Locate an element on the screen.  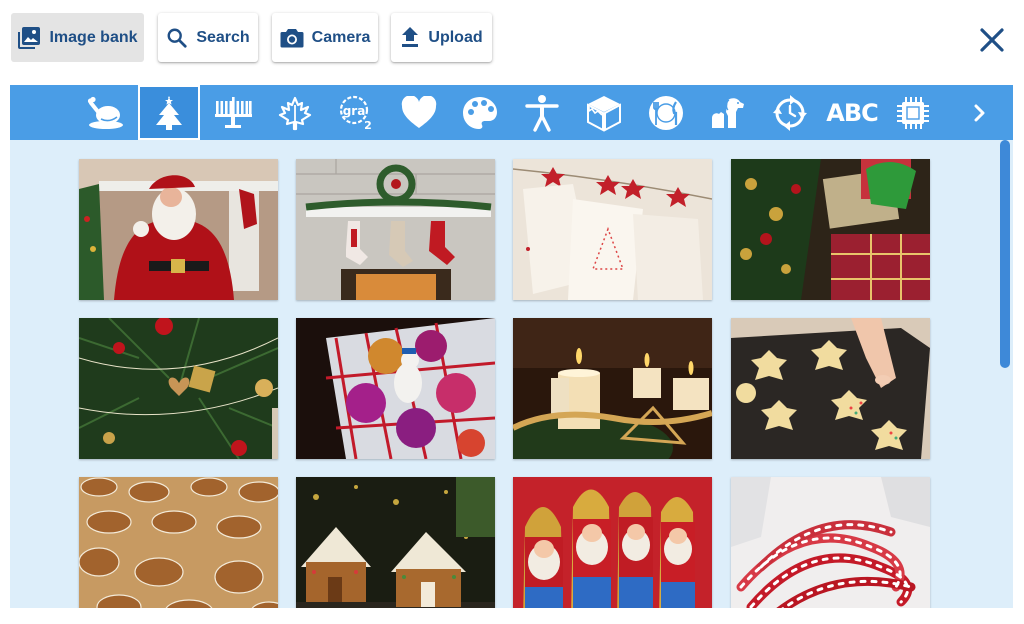
image-thumbnail-advent-candles is located at coordinates (612, 388).